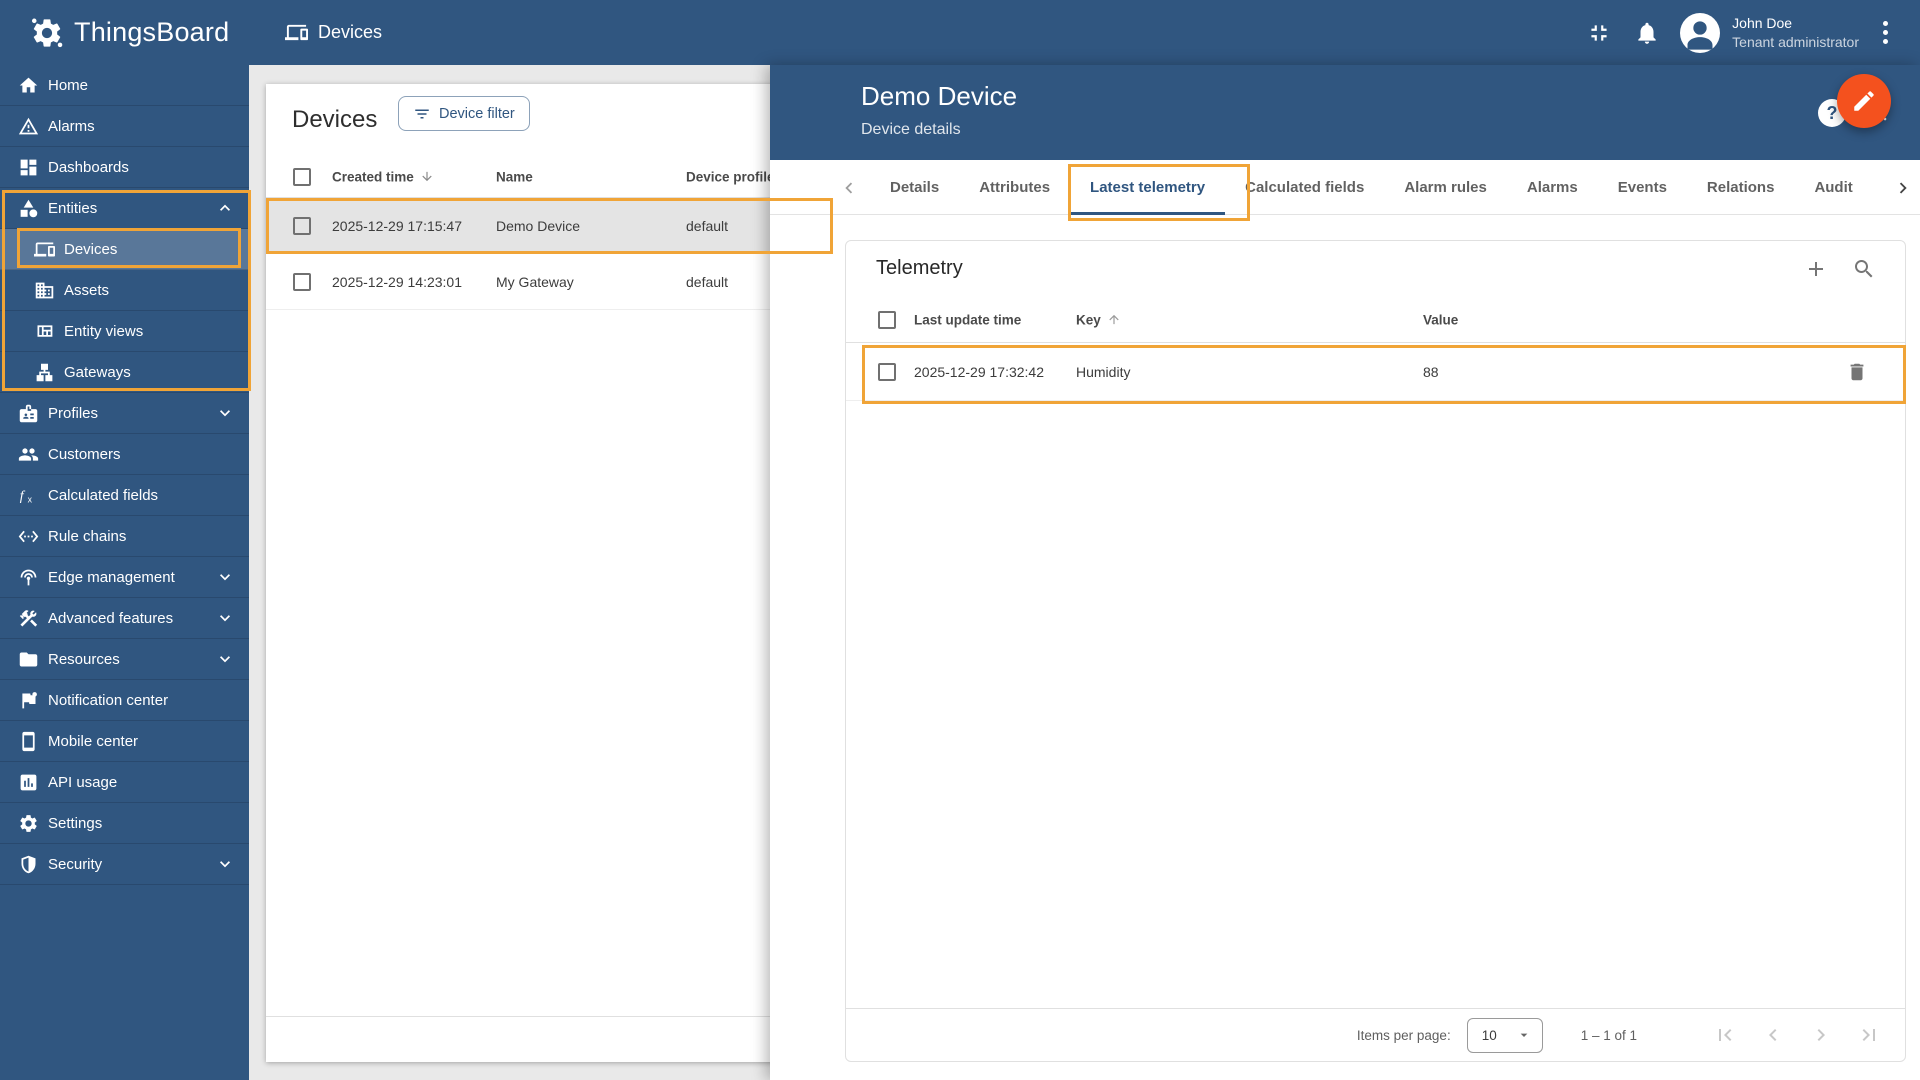  What do you see at coordinates (124, 823) in the screenshot?
I see `sidebar-item-settings: Settings` at bounding box center [124, 823].